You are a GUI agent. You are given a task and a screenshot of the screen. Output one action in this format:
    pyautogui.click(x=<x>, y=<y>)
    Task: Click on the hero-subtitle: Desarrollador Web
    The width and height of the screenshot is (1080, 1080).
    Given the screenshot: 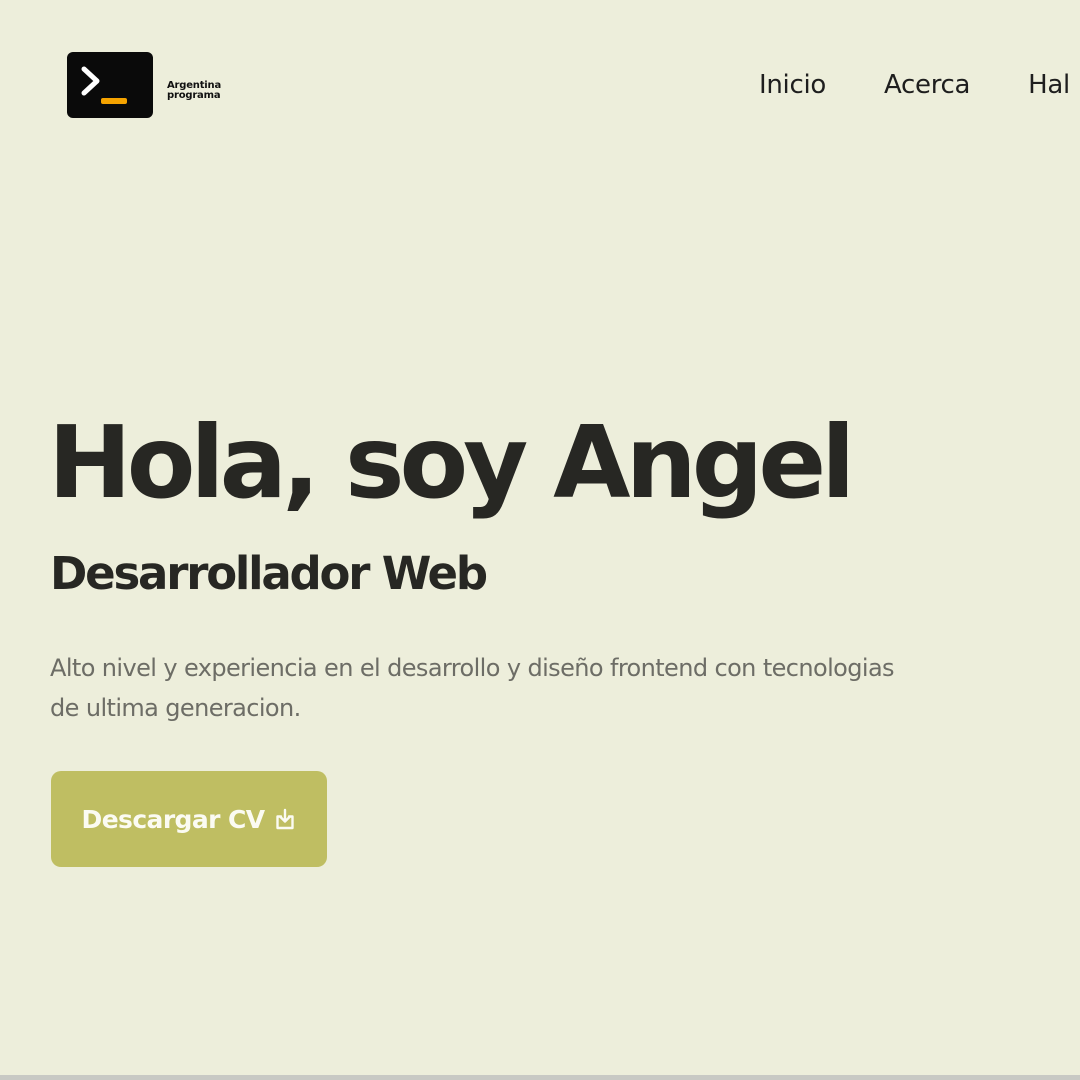 What is the action you would take?
    pyautogui.click(x=269, y=573)
    